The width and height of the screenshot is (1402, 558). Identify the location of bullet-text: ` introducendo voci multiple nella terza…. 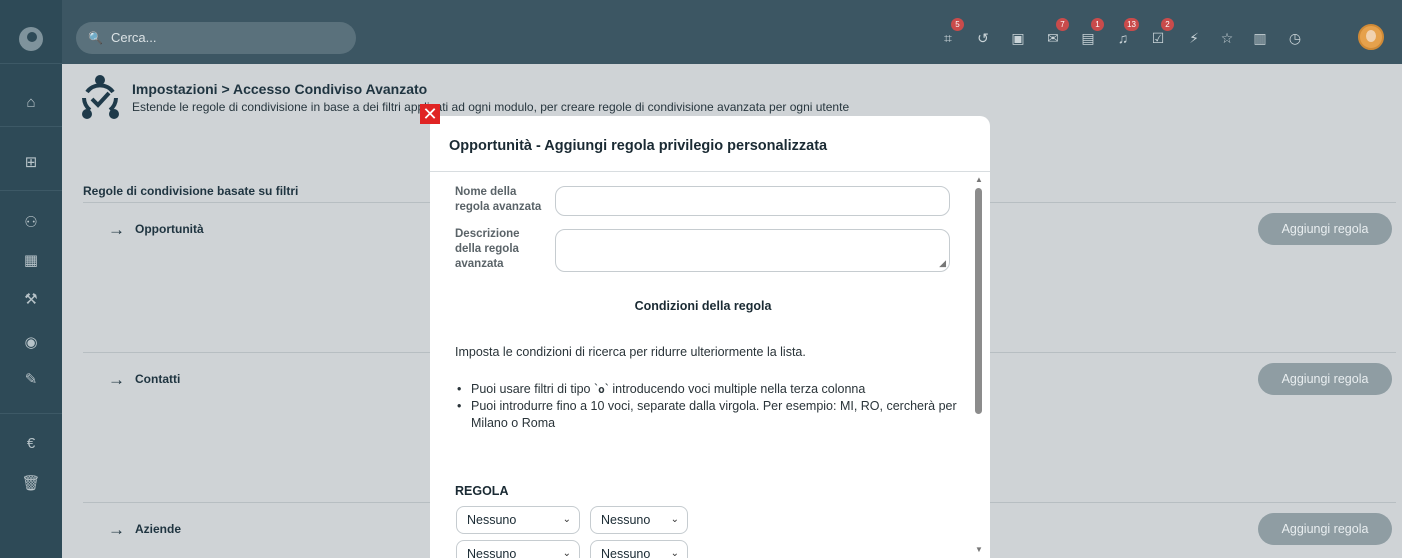
(735, 389).